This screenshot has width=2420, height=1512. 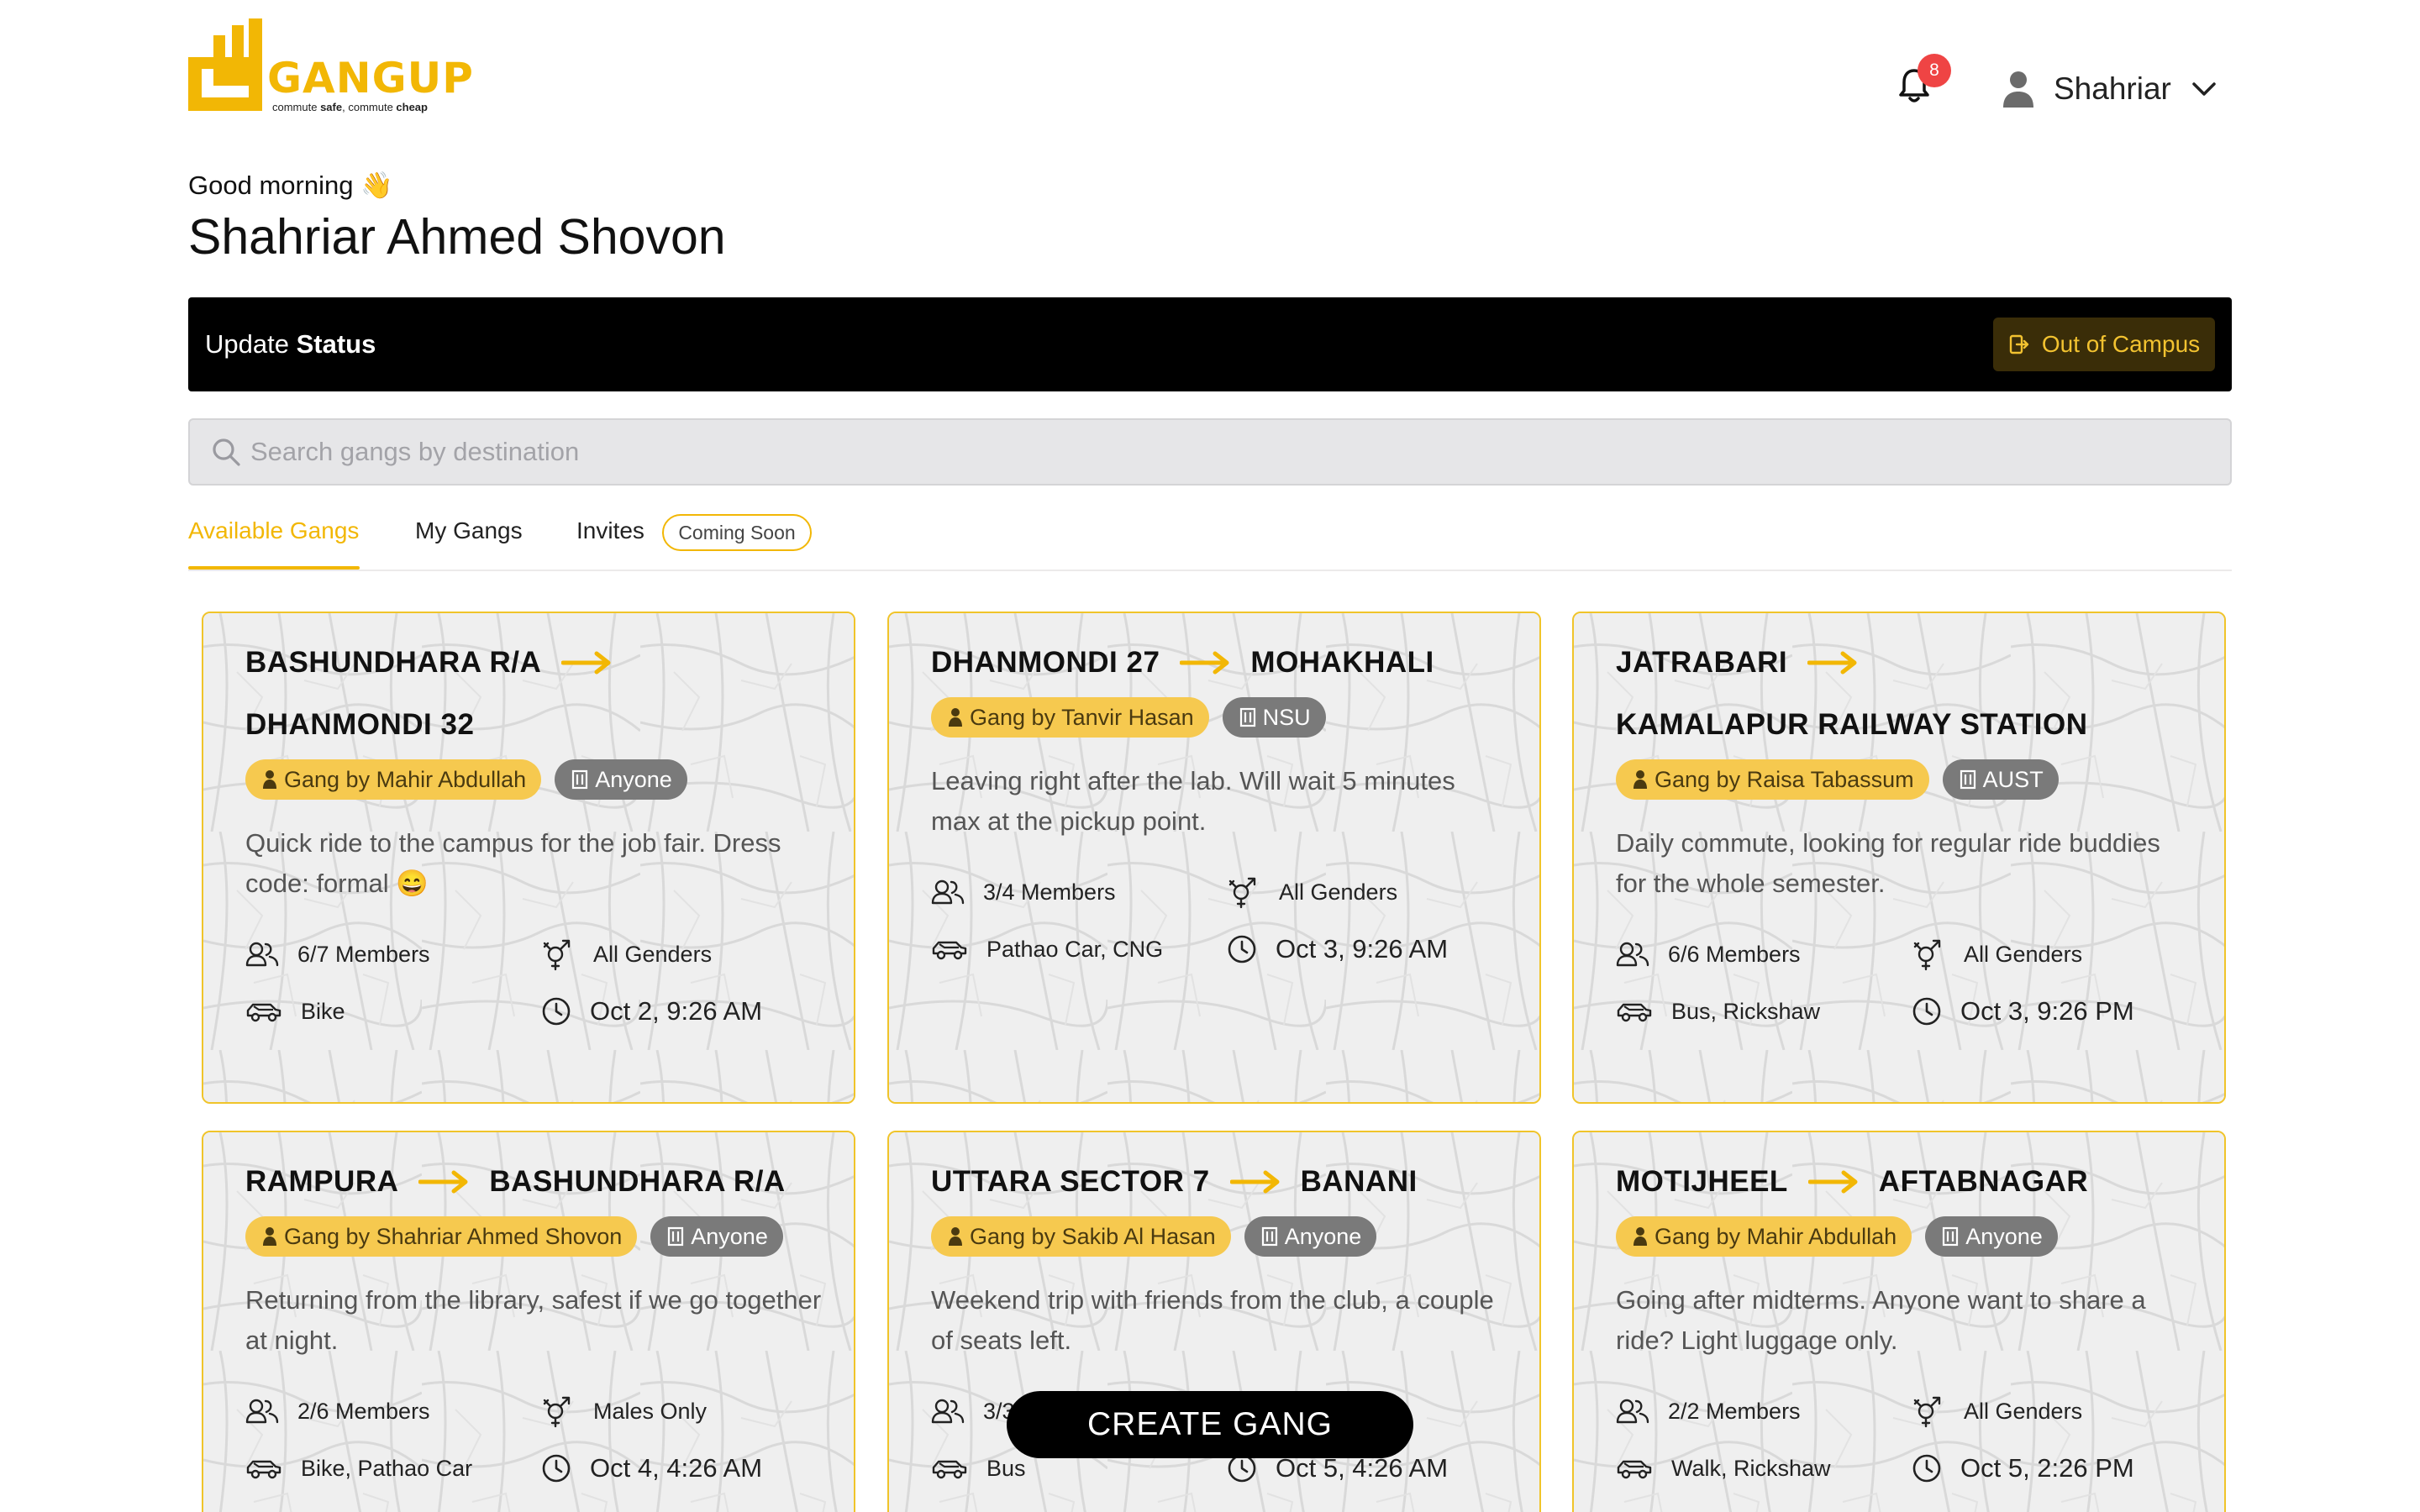 I want to click on route-to: BANANI, so click(x=1359, y=1181).